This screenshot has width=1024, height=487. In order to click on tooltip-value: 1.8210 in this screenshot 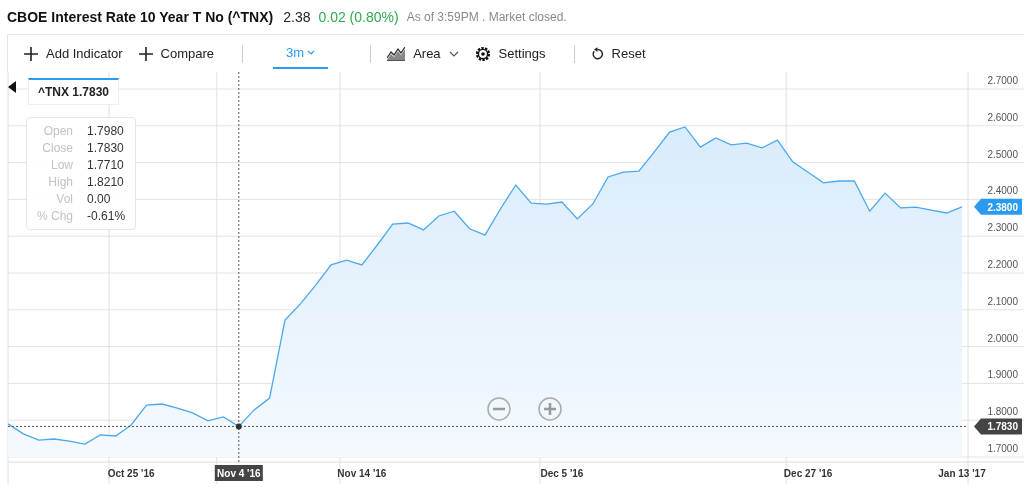, I will do `click(106, 182)`.